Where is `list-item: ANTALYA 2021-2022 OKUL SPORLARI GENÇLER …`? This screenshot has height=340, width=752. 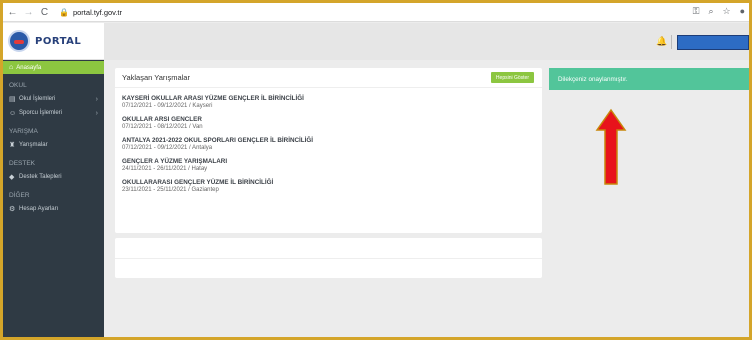
list-item: ANTALYA 2021-2022 OKUL SPORLARI GENÇLER … is located at coordinates (332, 145).